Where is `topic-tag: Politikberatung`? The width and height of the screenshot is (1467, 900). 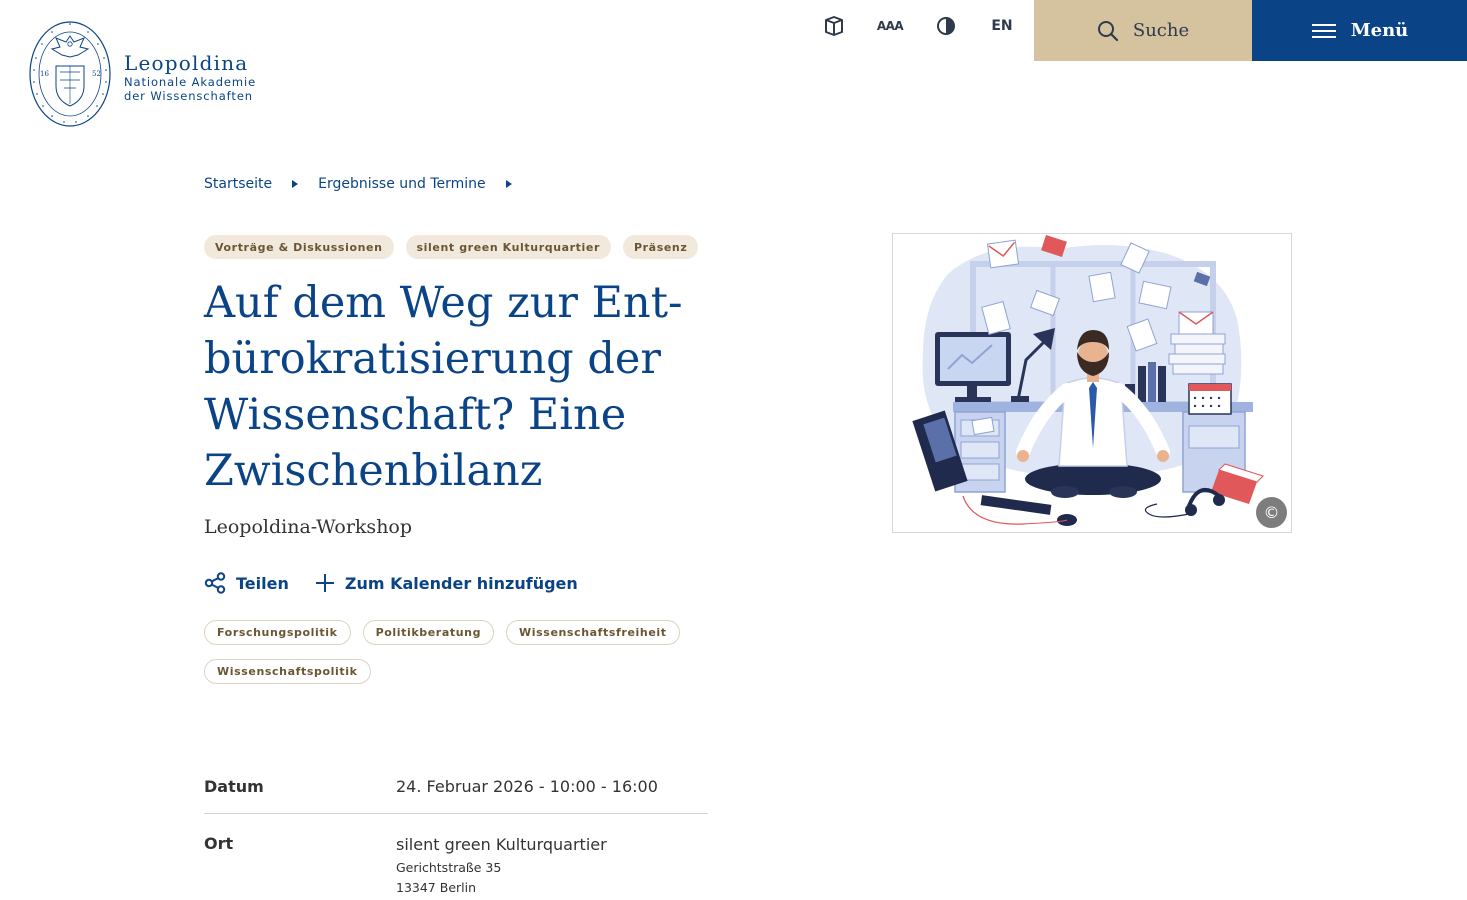
topic-tag: Politikberatung is located at coordinates (428, 632).